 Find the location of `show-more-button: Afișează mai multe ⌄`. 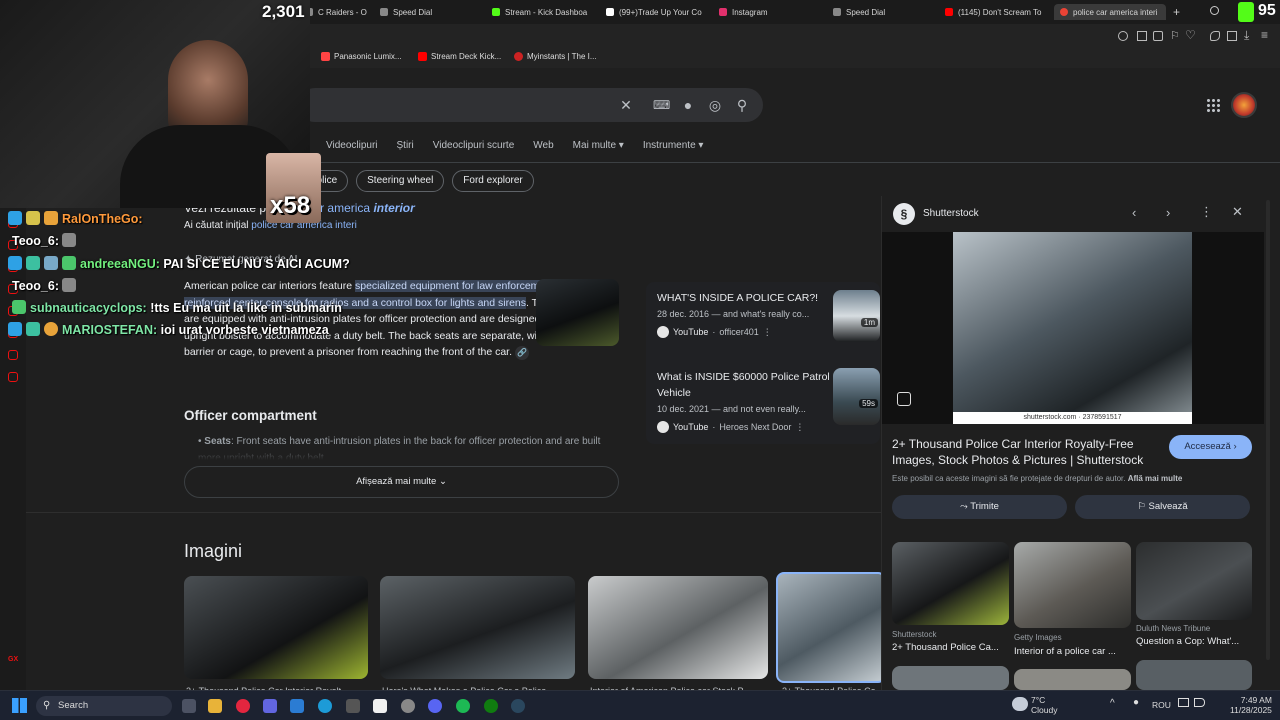

show-more-button: Afișează mai multe ⌄ is located at coordinates (401, 482).